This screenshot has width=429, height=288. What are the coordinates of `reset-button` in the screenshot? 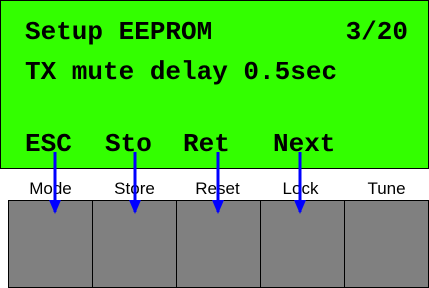 It's located at (218, 244).